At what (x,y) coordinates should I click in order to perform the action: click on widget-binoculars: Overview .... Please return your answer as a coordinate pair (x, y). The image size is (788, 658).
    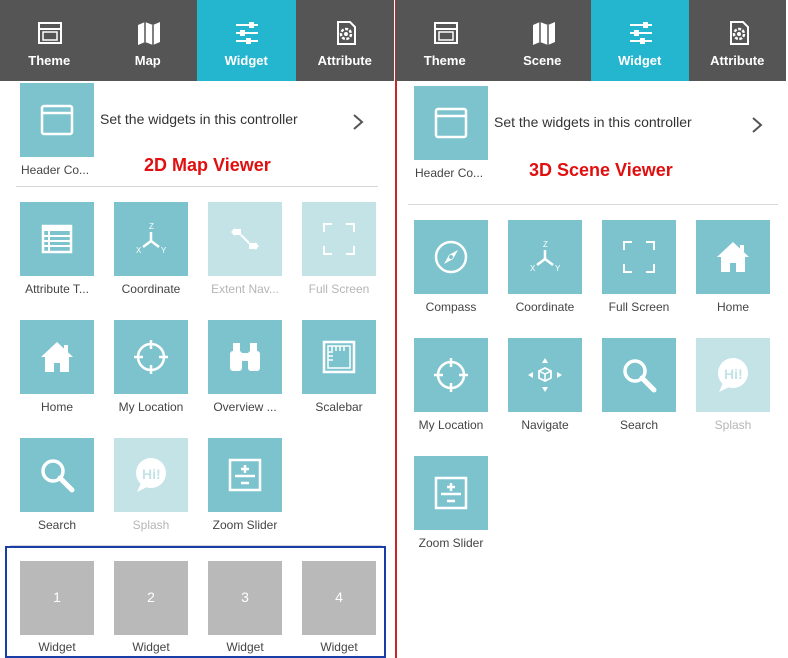
    Looking at the image, I should click on (245, 375).